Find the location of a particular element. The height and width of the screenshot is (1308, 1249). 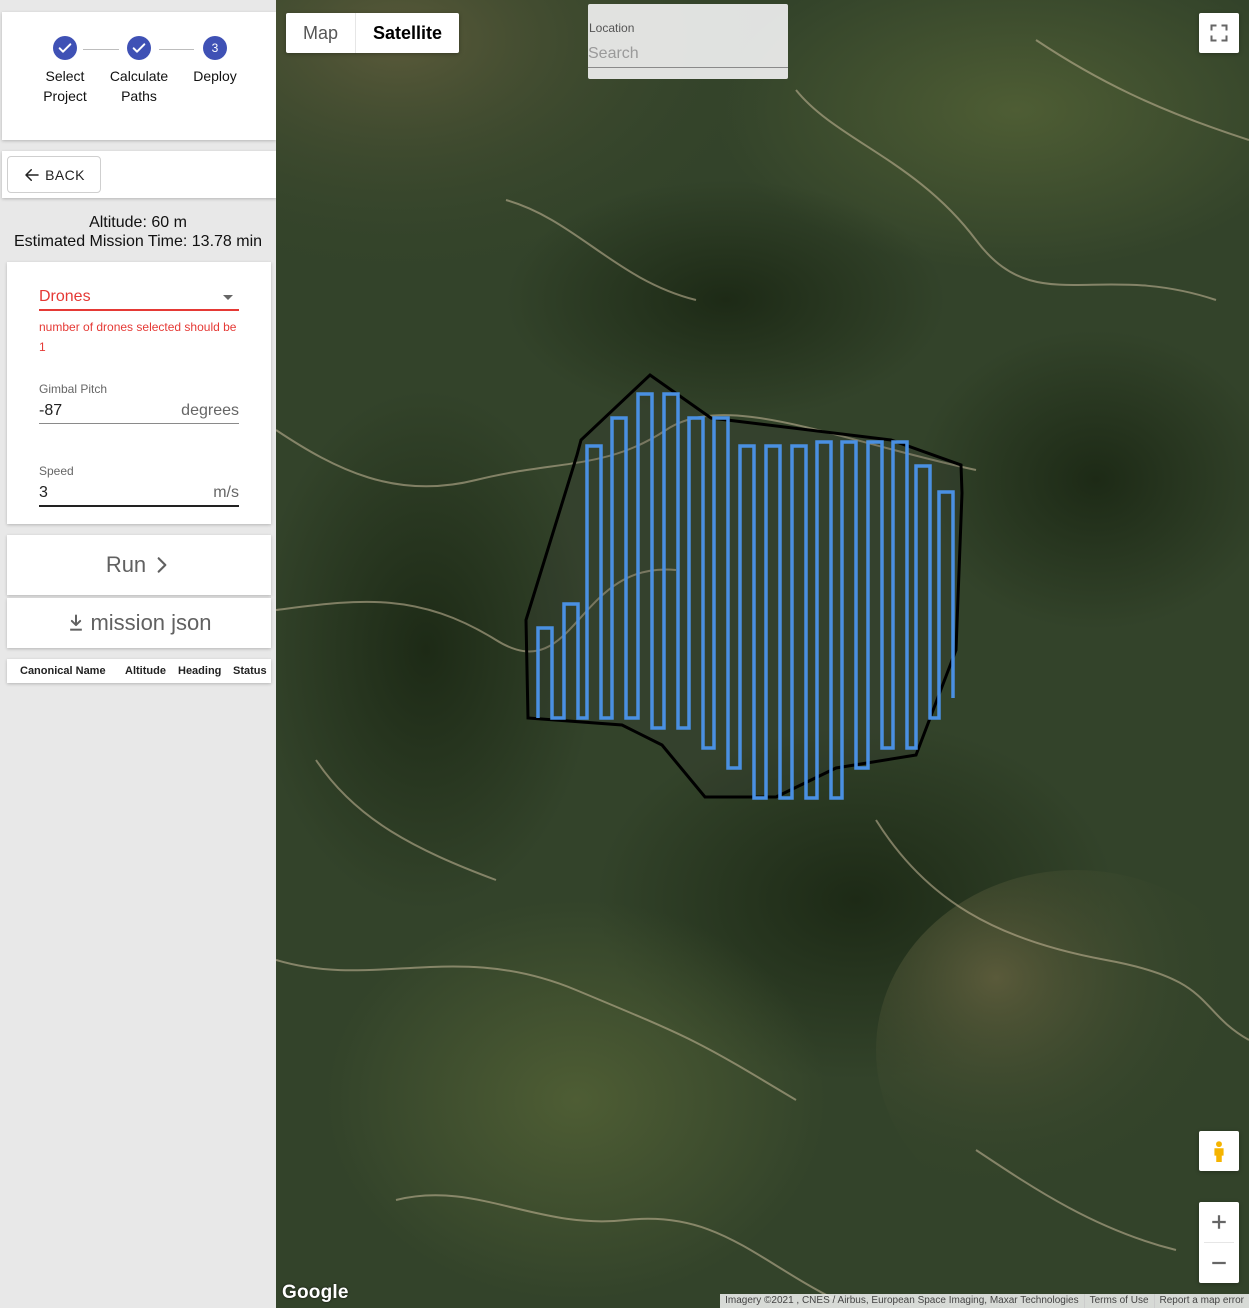

mission-overlay is located at coordinates (744, 586).